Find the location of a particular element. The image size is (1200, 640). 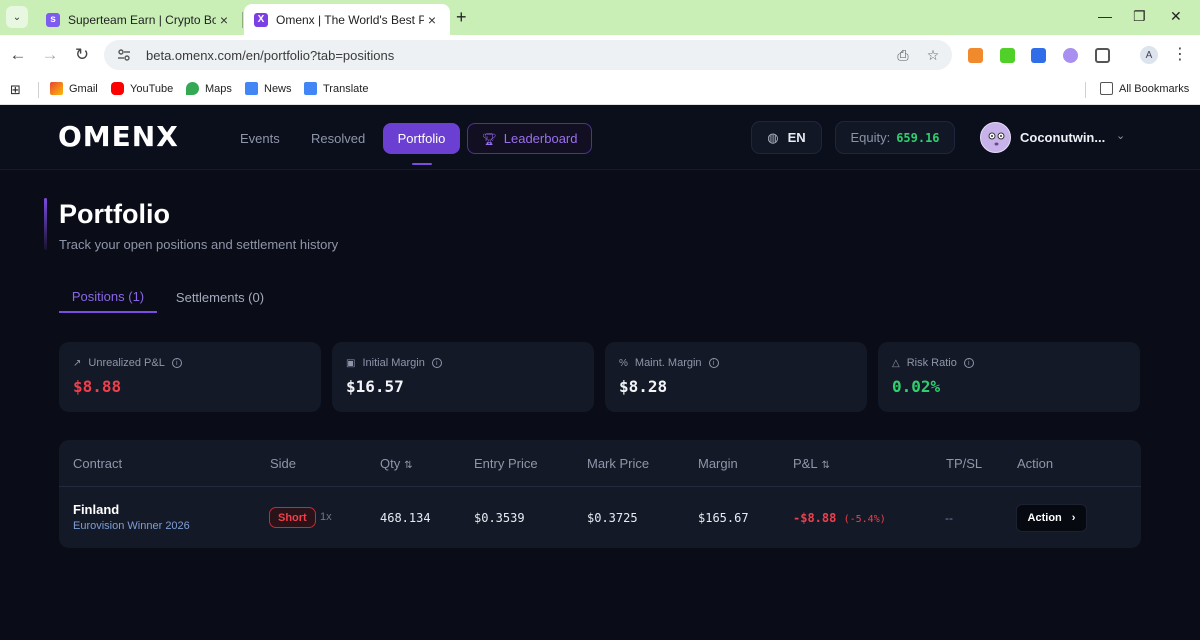

warning-triangle-icon: △ is located at coordinates (896, 363).